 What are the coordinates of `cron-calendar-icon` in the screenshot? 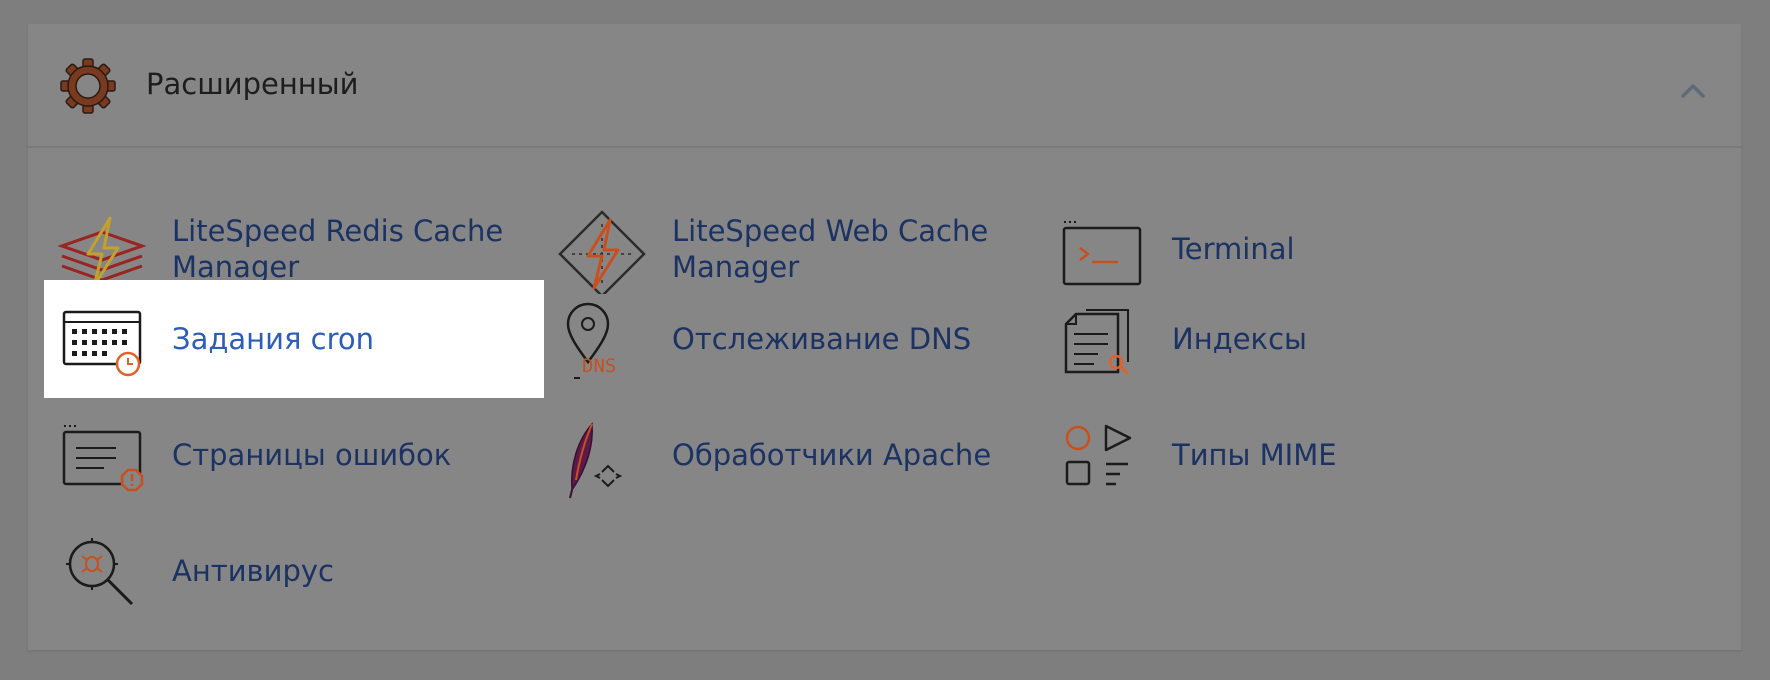 It's located at (102, 342).